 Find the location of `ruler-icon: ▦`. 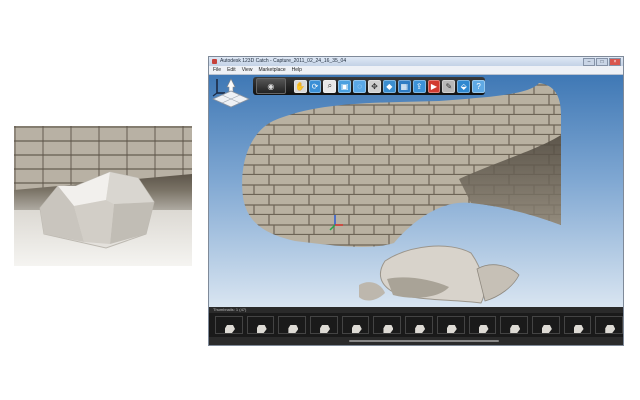

ruler-icon: ▦ is located at coordinates (404, 86).